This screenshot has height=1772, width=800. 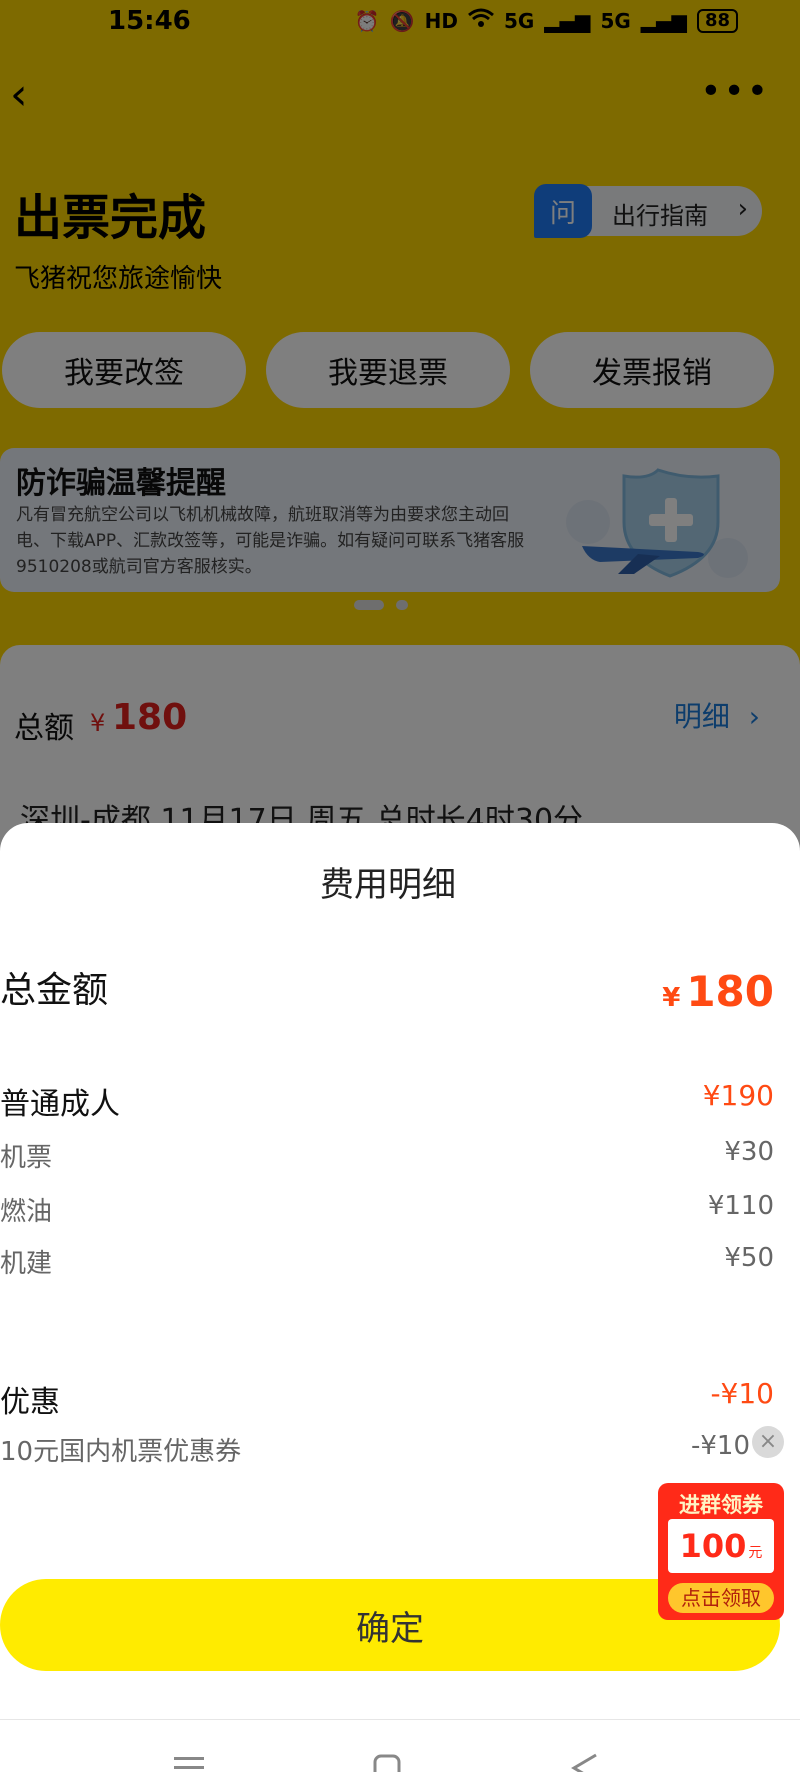 I want to click on total-amount-number: 180, so click(x=730, y=991).